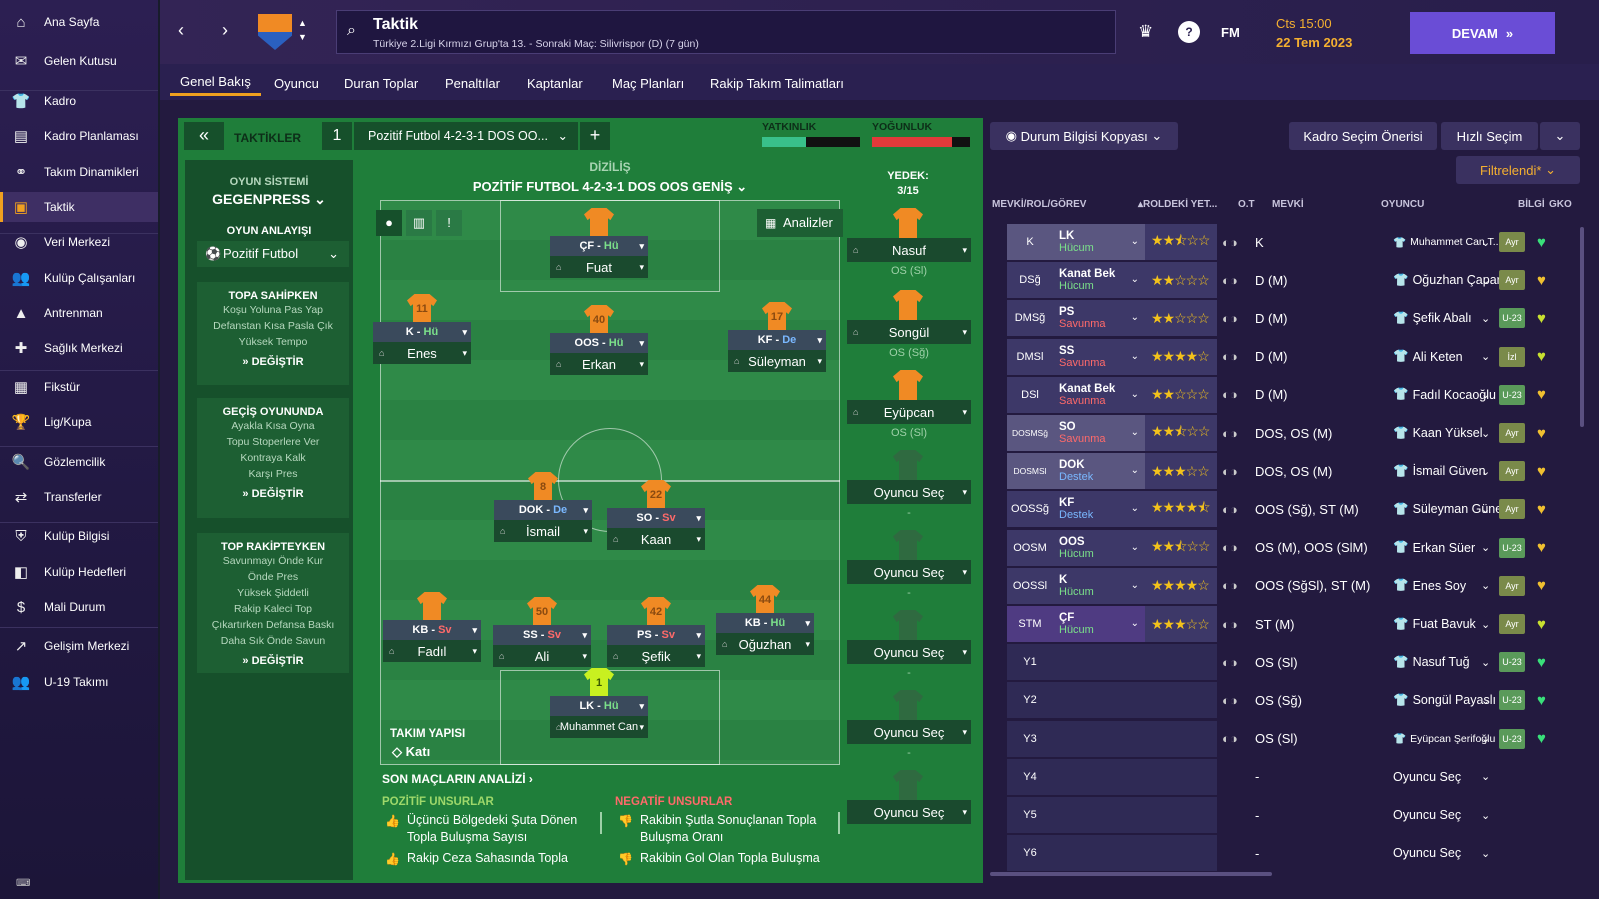  Describe the element at coordinates (432, 641) in the screenshot. I see `player-slot: KB - Sv ▾ ⌂ Fadıl ▾` at that location.